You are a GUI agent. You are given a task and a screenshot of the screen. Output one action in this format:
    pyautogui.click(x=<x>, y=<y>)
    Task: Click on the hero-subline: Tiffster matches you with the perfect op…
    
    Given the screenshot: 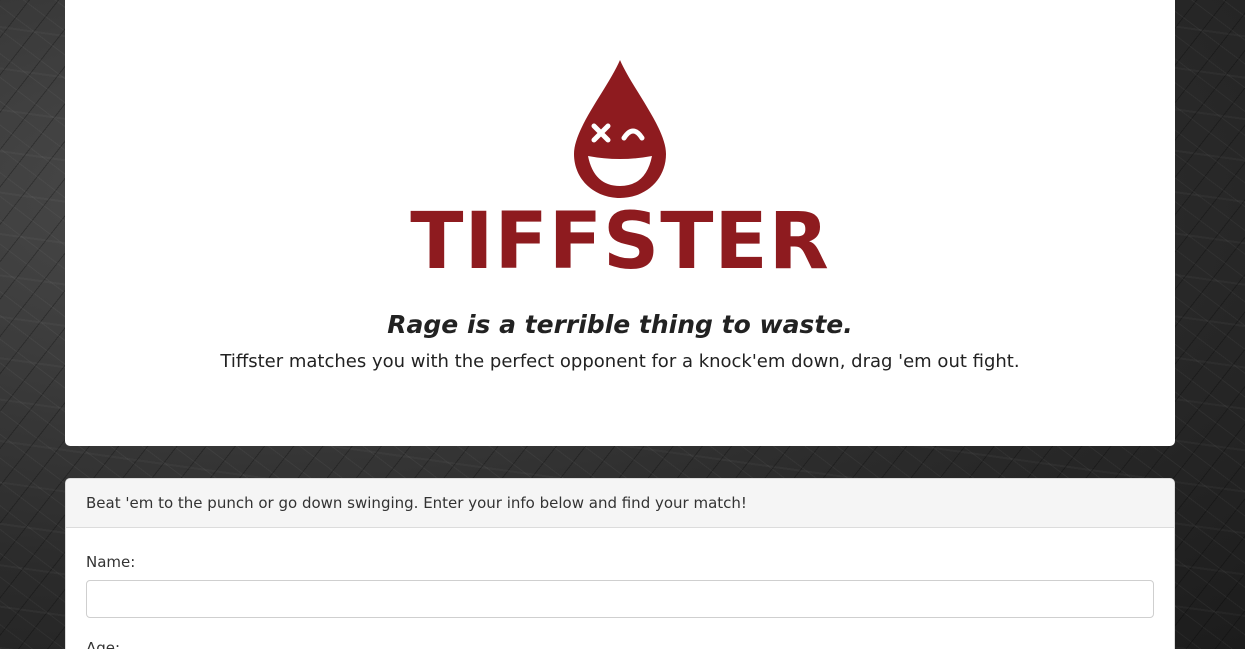 What is the action you would take?
    pyautogui.click(x=620, y=361)
    